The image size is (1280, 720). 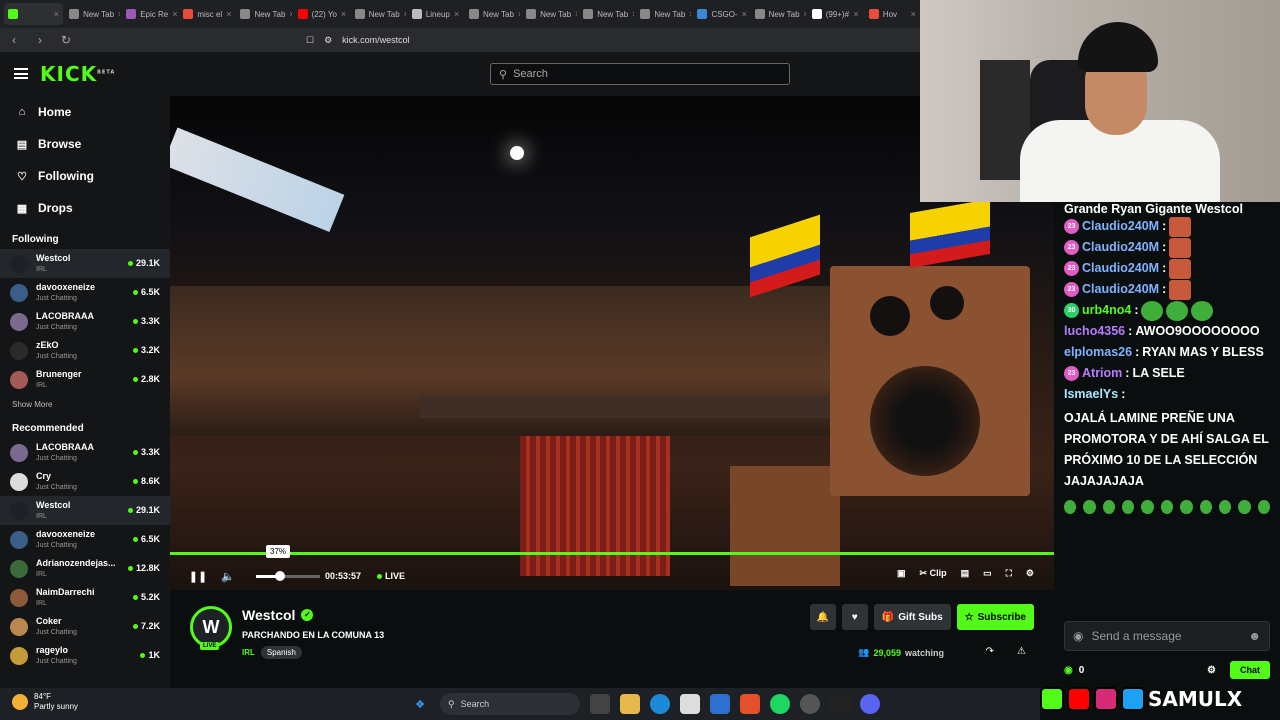 I want to click on share-icon: ↷, so click(x=990, y=651).